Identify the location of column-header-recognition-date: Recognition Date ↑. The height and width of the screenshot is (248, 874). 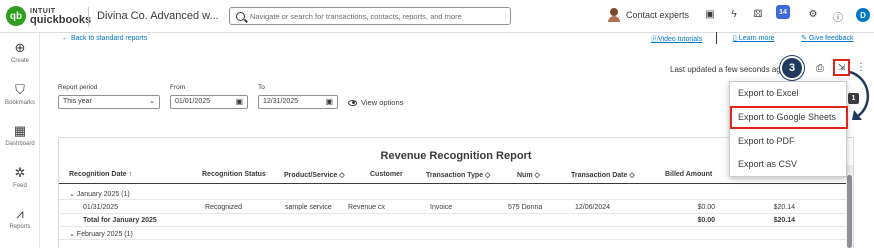
(100, 174).